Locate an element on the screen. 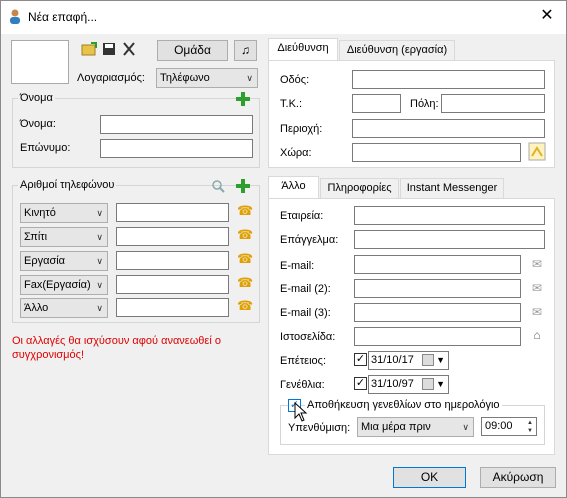 The width and height of the screenshot is (567, 498). phone-type-select: Fax(Εργασία) ∨ is located at coordinates (64, 285).